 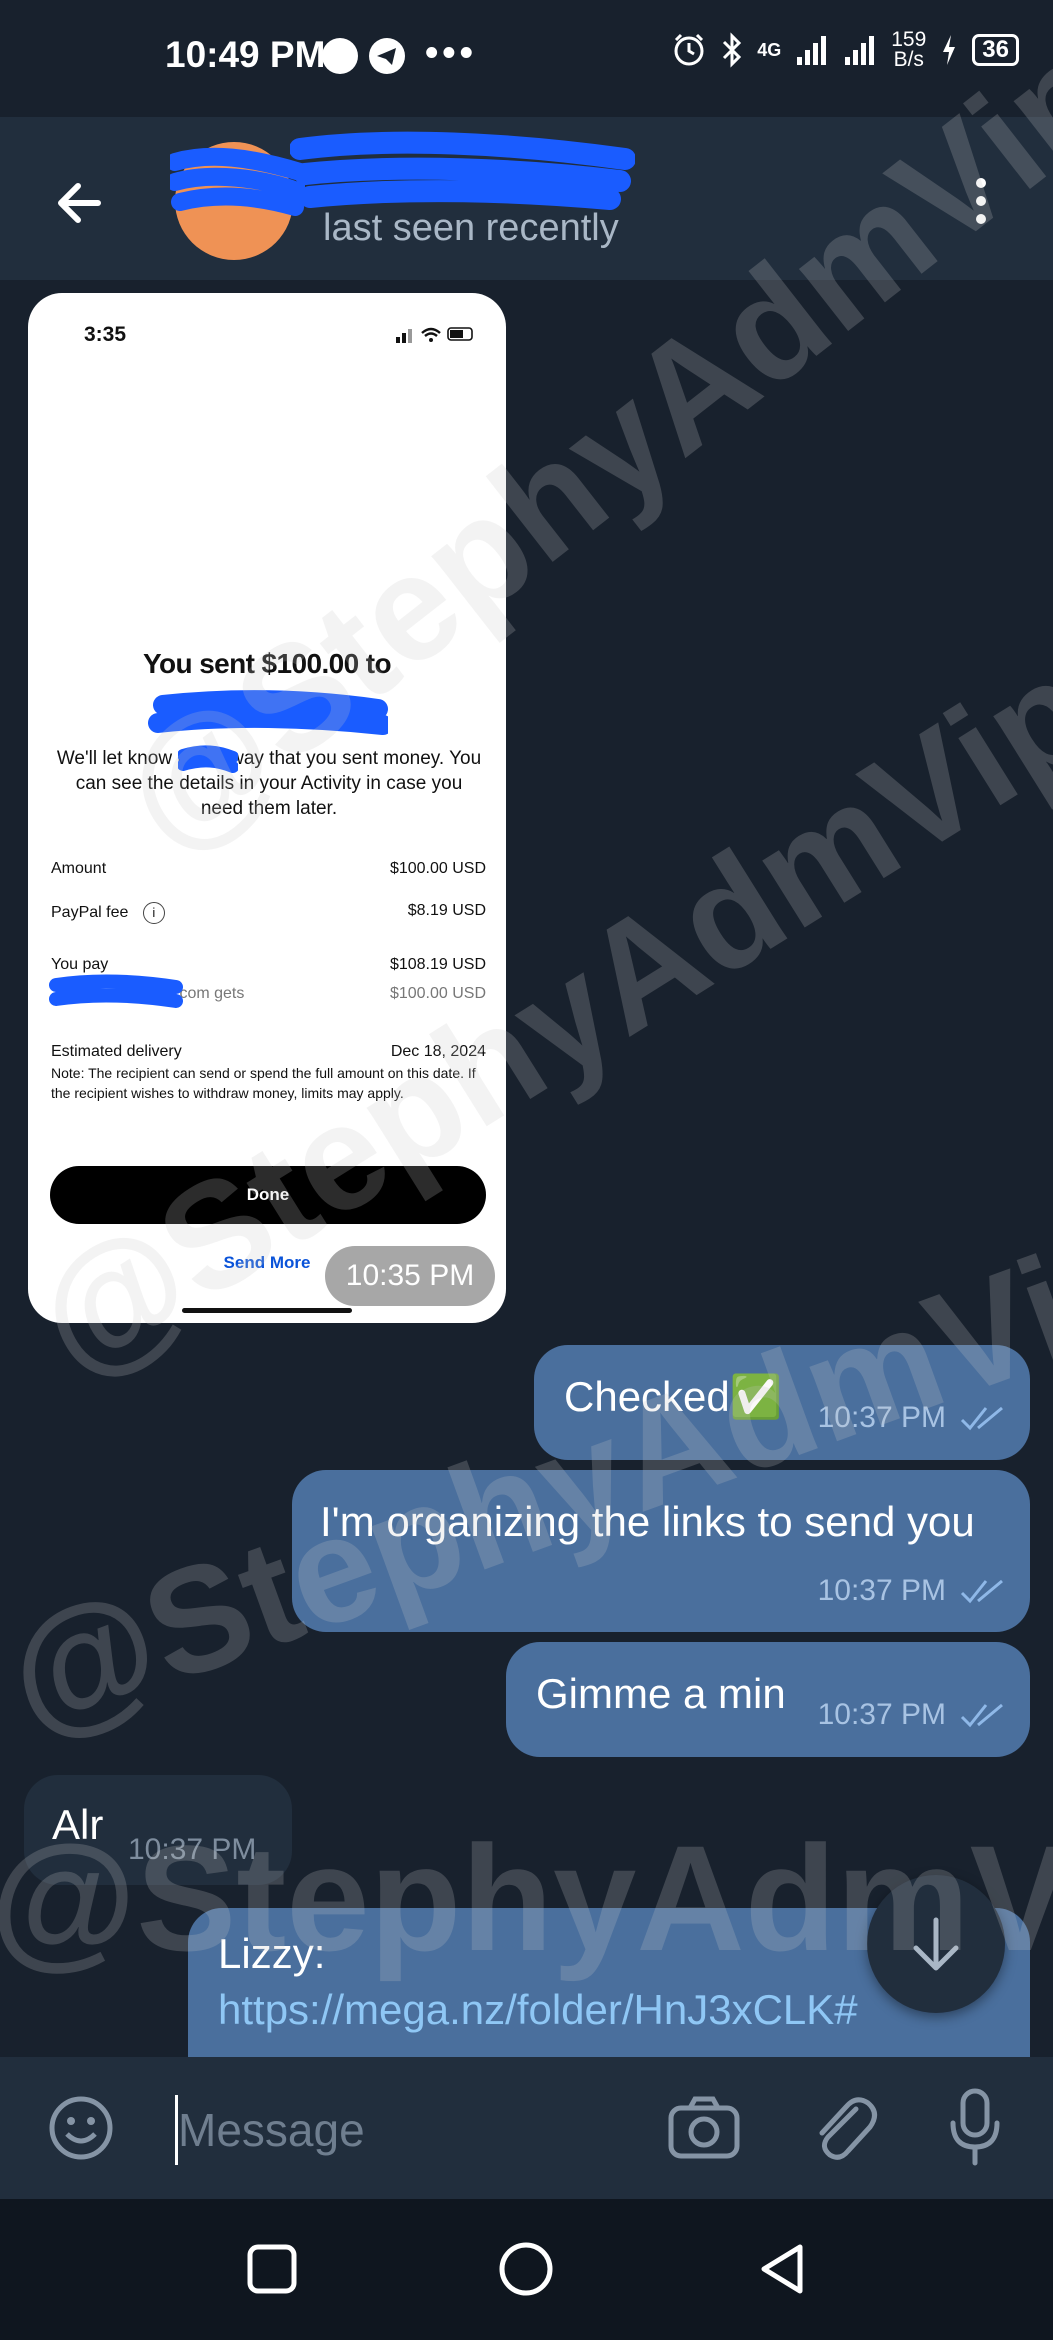 I want to click on camera-icon, so click(x=704, y=2128).